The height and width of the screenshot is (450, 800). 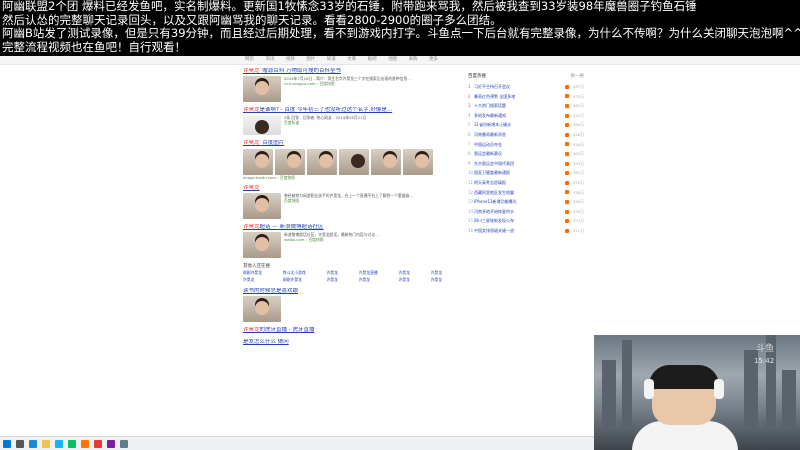 I want to click on tab-video: 视频, so click(x=290, y=59).